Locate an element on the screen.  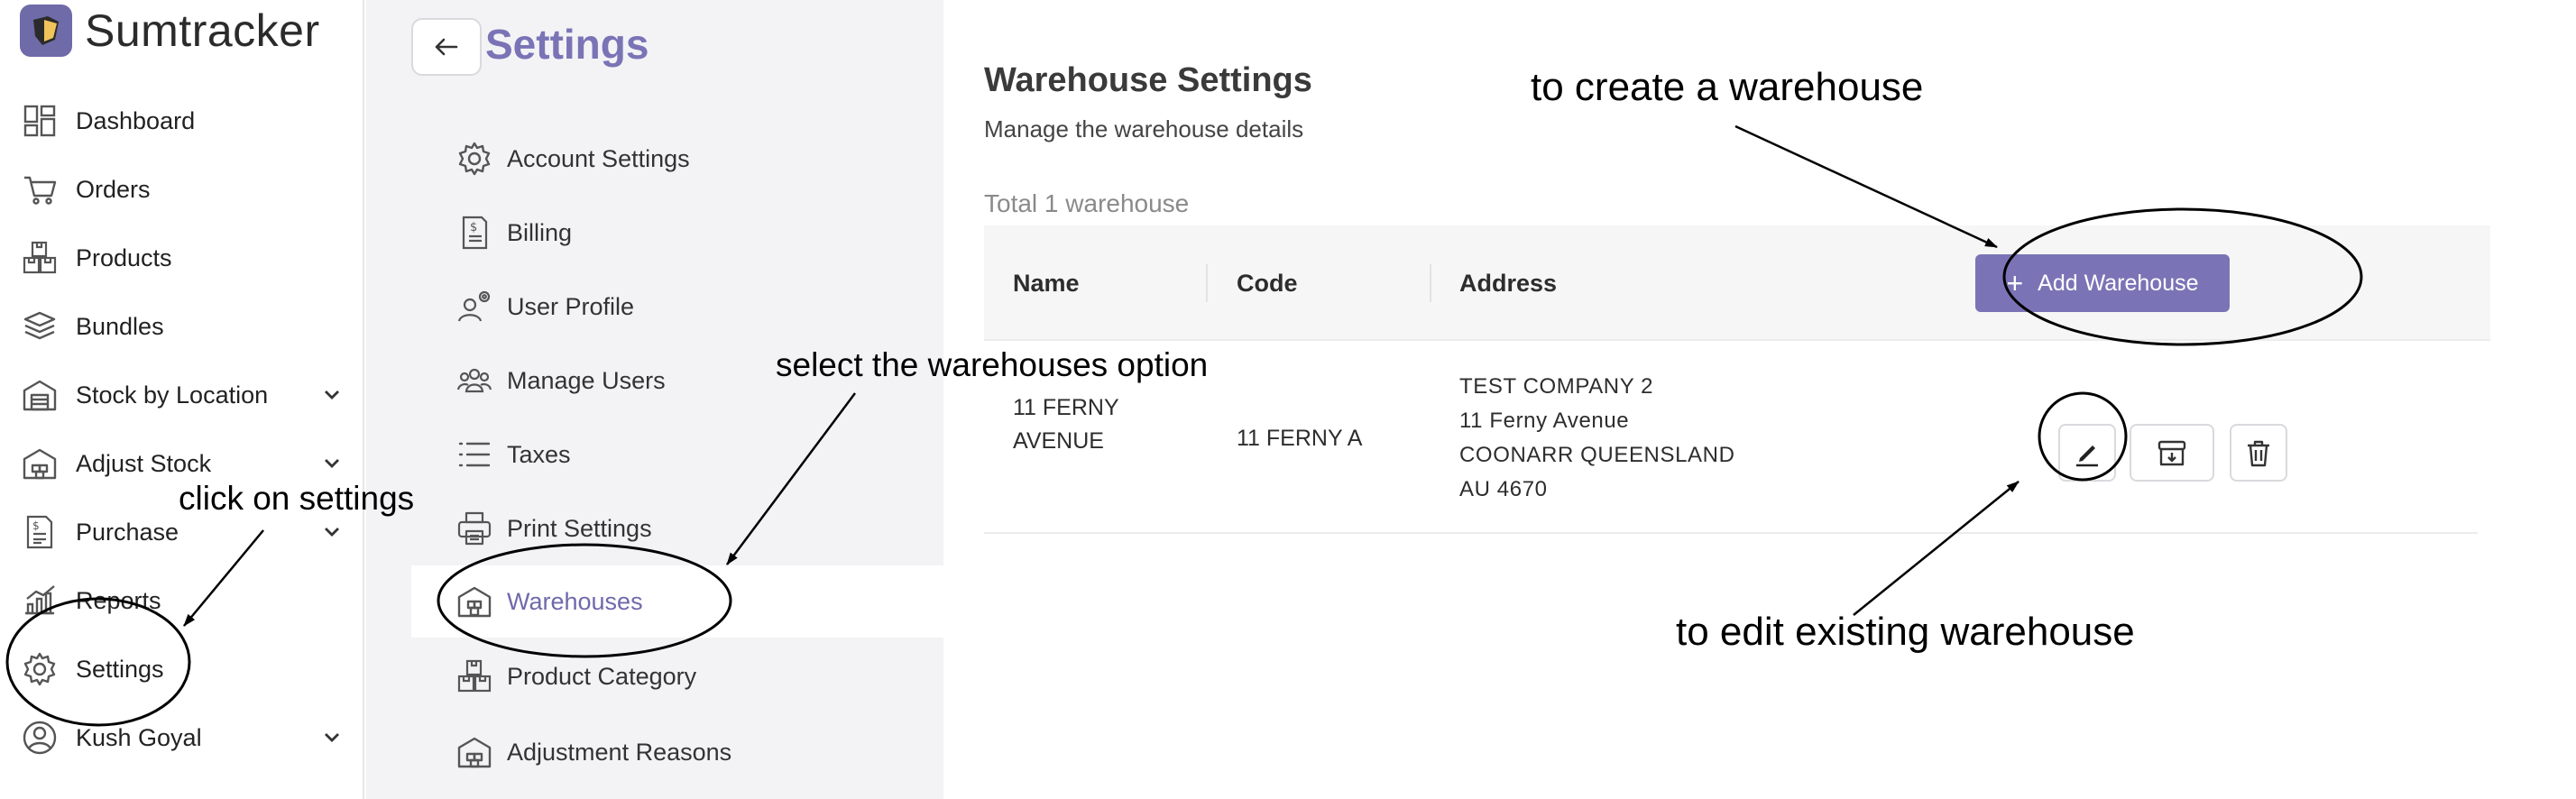
settings-menu-account: Account Settings is located at coordinates (677, 159).